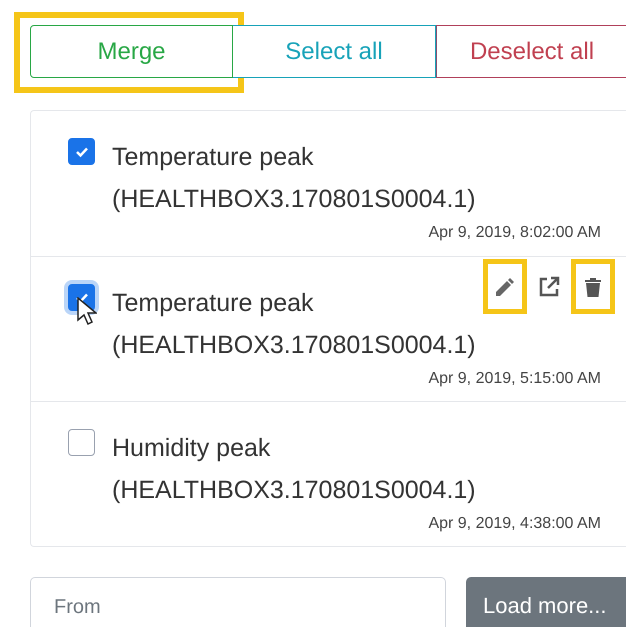 Image resolution: width=626 pixels, height=627 pixels. I want to click on merge-button: Merge, so click(131, 51).